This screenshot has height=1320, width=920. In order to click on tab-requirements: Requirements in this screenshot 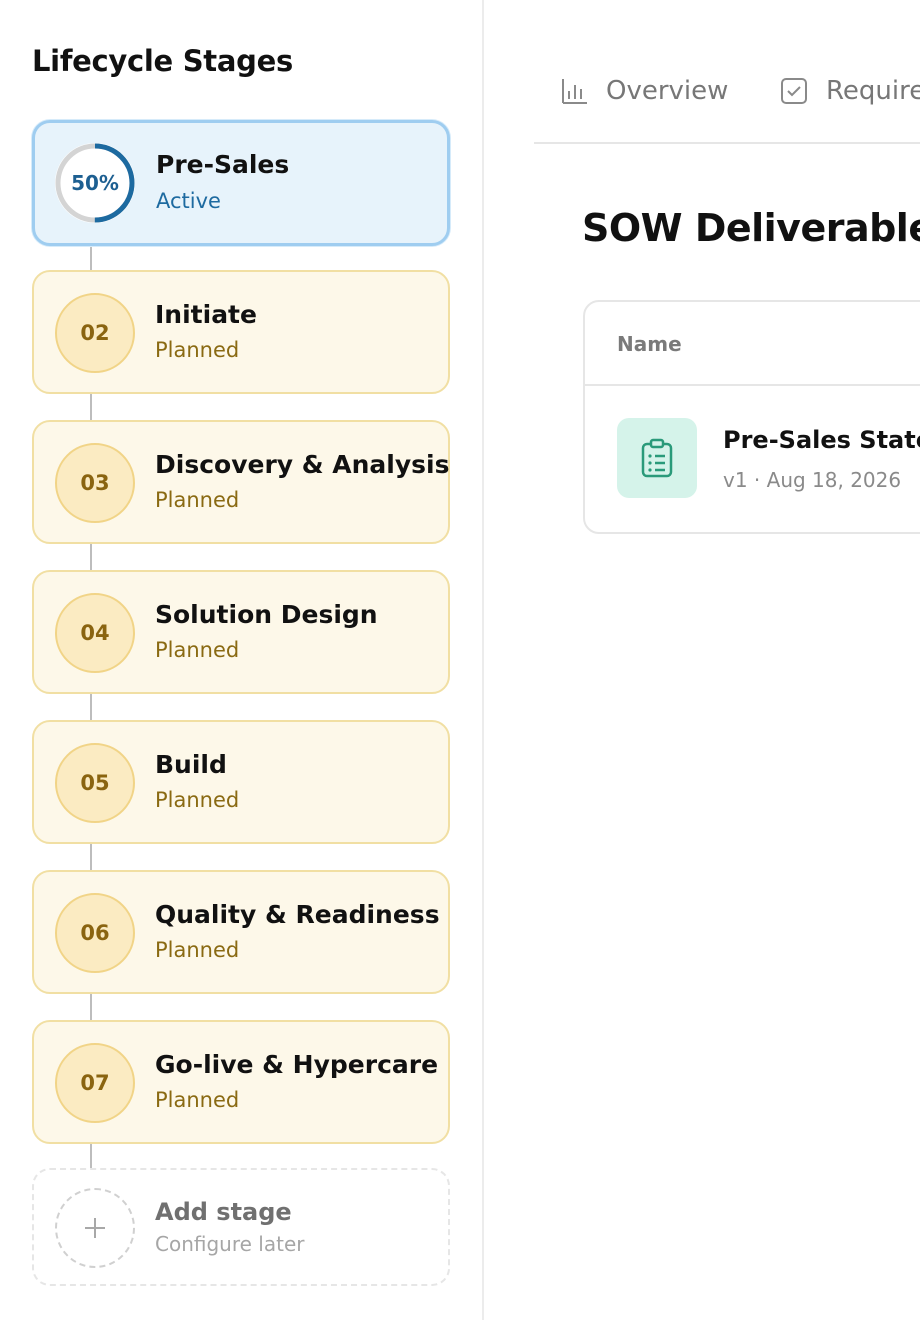, I will do `click(850, 91)`.